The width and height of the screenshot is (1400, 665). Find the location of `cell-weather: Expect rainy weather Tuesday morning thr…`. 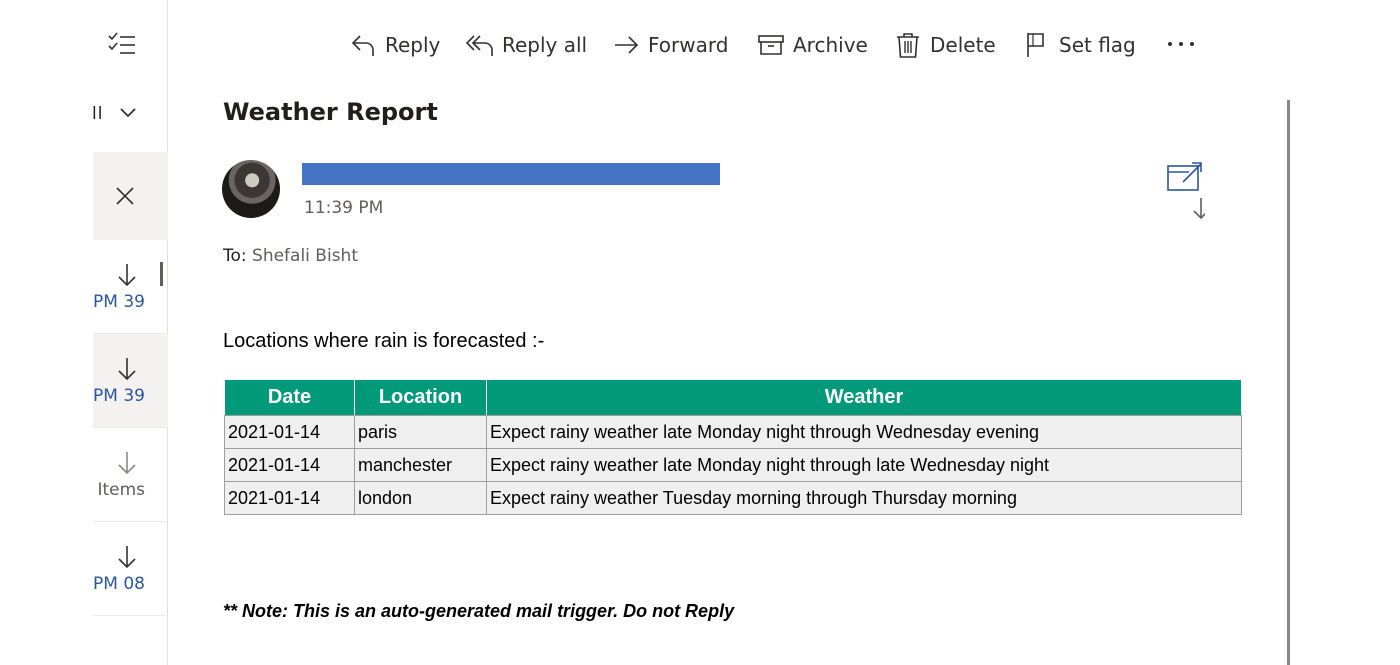

cell-weather: Expect rainy weather Tuesday morning thr… is located at coordinates (864, 498).